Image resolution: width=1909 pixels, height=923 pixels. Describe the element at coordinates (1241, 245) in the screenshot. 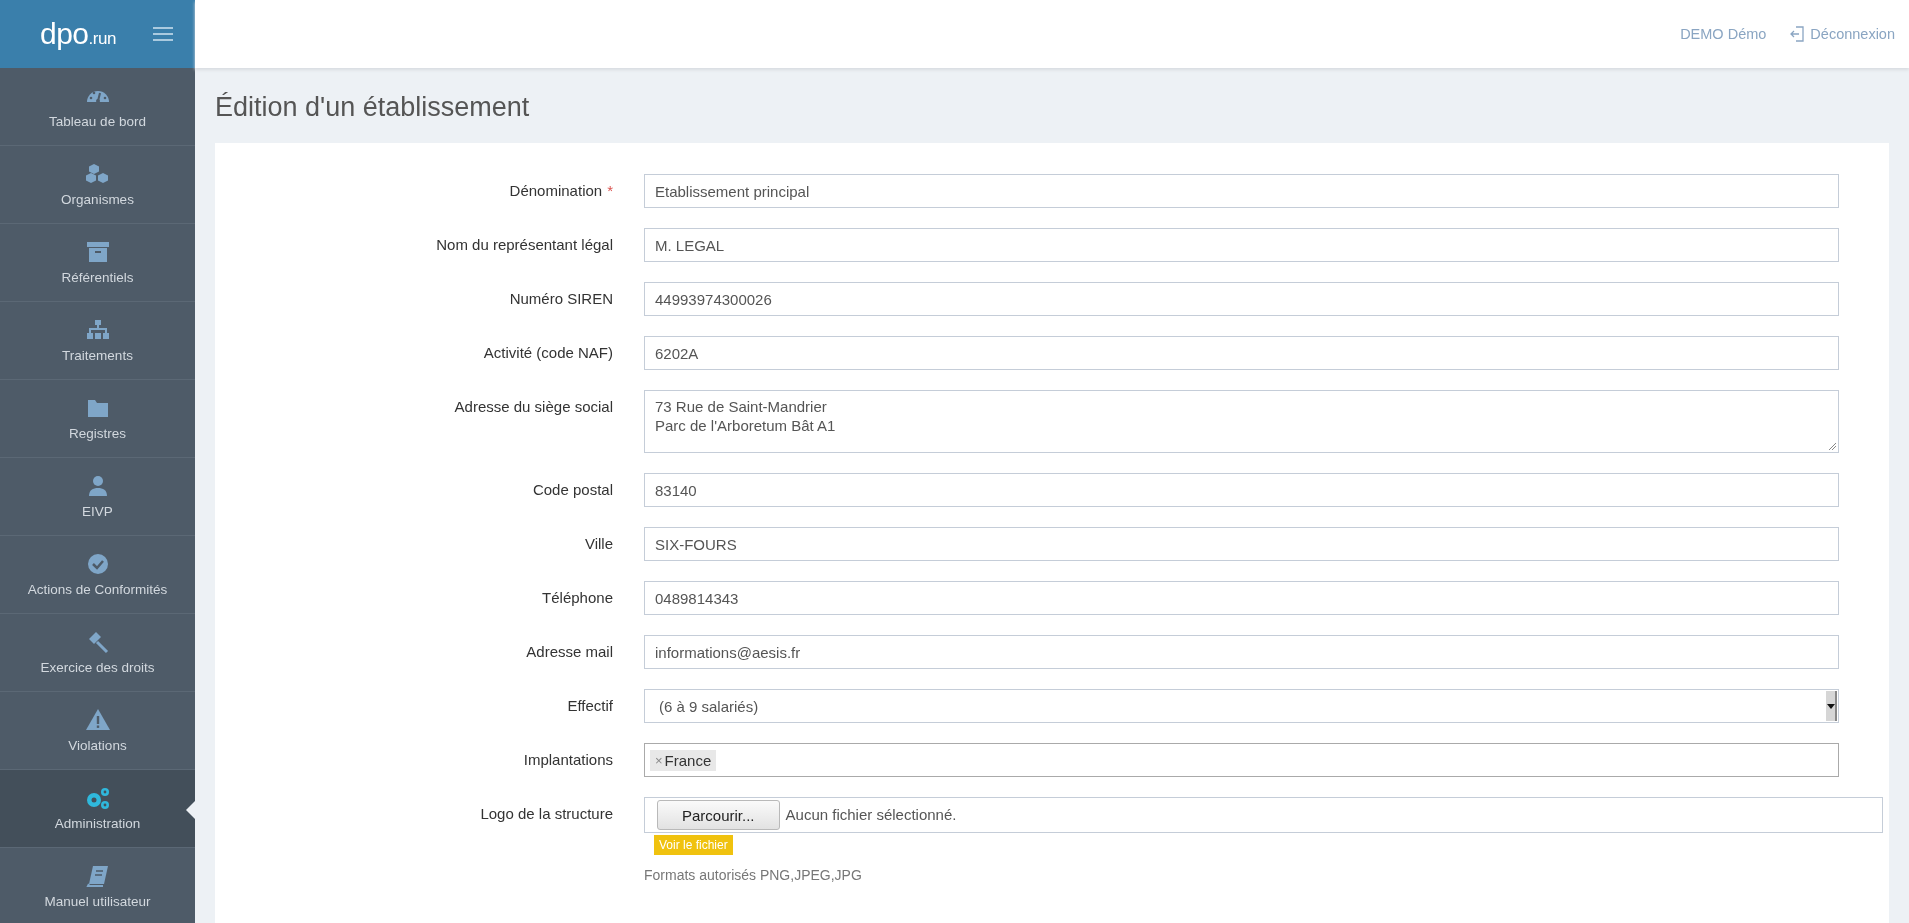

I see `text-field: M. LEGAL` at that location.